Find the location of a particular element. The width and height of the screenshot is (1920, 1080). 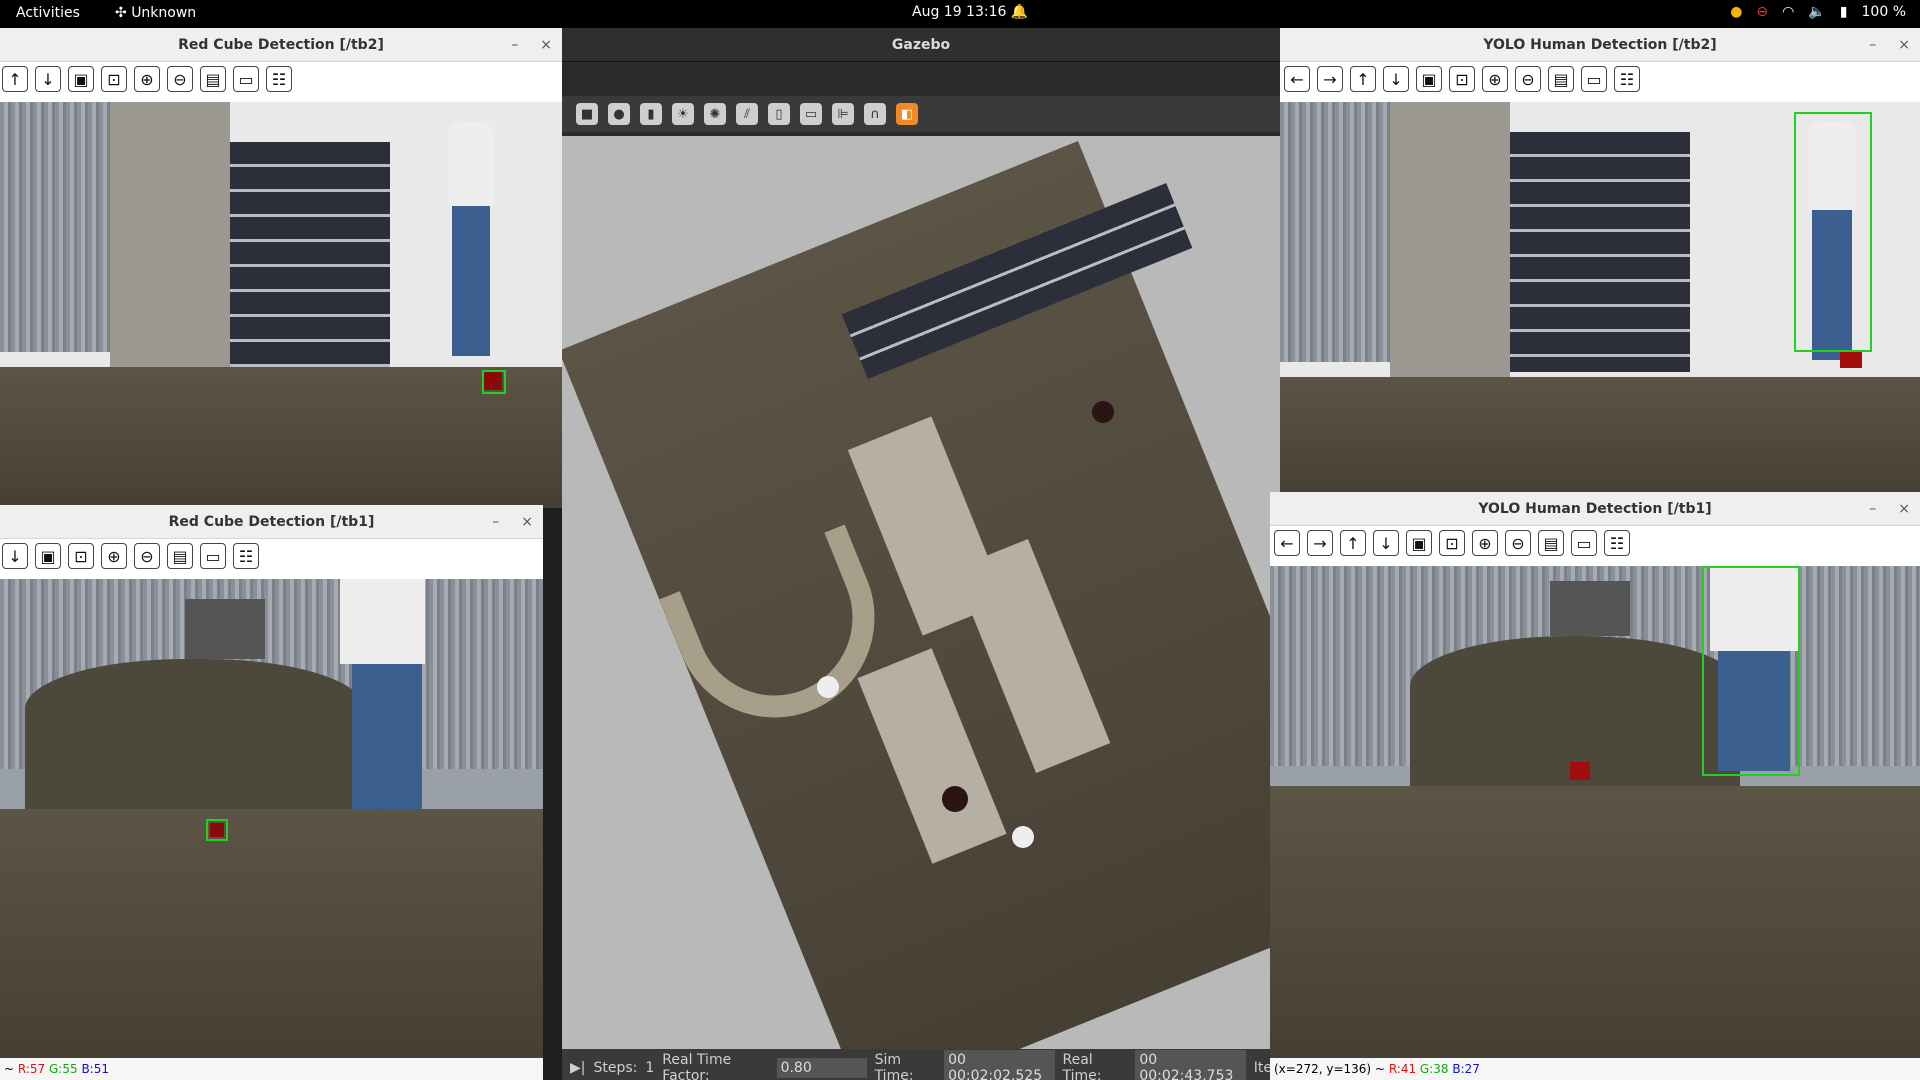

window-title: YOLO Human Detection [/tb2] is located at coordinates (1600, 45).